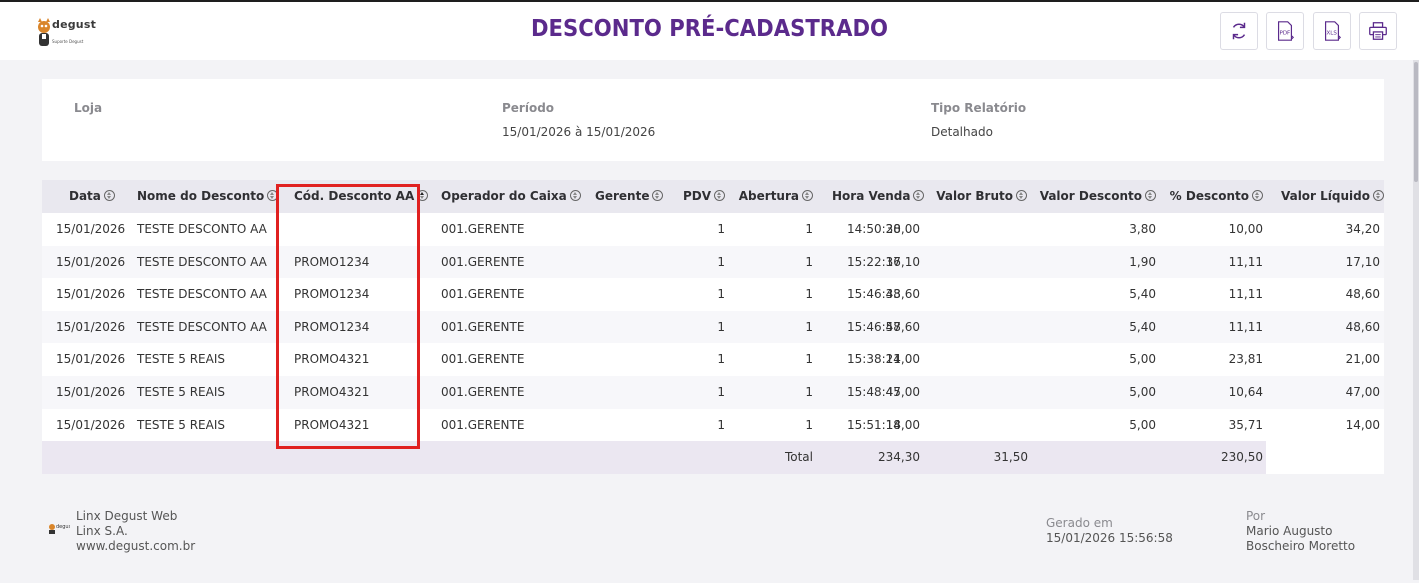 The height and width of the screenshot is (583, 1419). Describe the element at coordinates (1245, 359) in the screenshot. I see `cell-pct-desconto: 23,81` at that location.